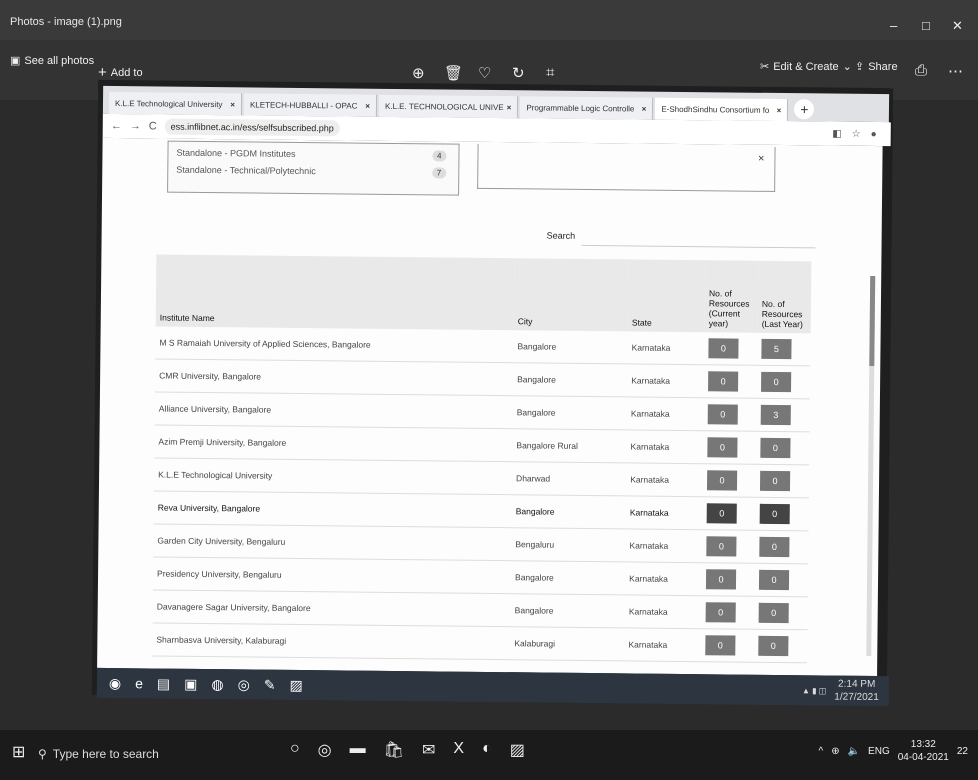 This screenshot has width=978, height=780. What do you see at coordinates (102, 72) in the screenshot?
I see `plus-icon: +` at bounding box center [102, 72].